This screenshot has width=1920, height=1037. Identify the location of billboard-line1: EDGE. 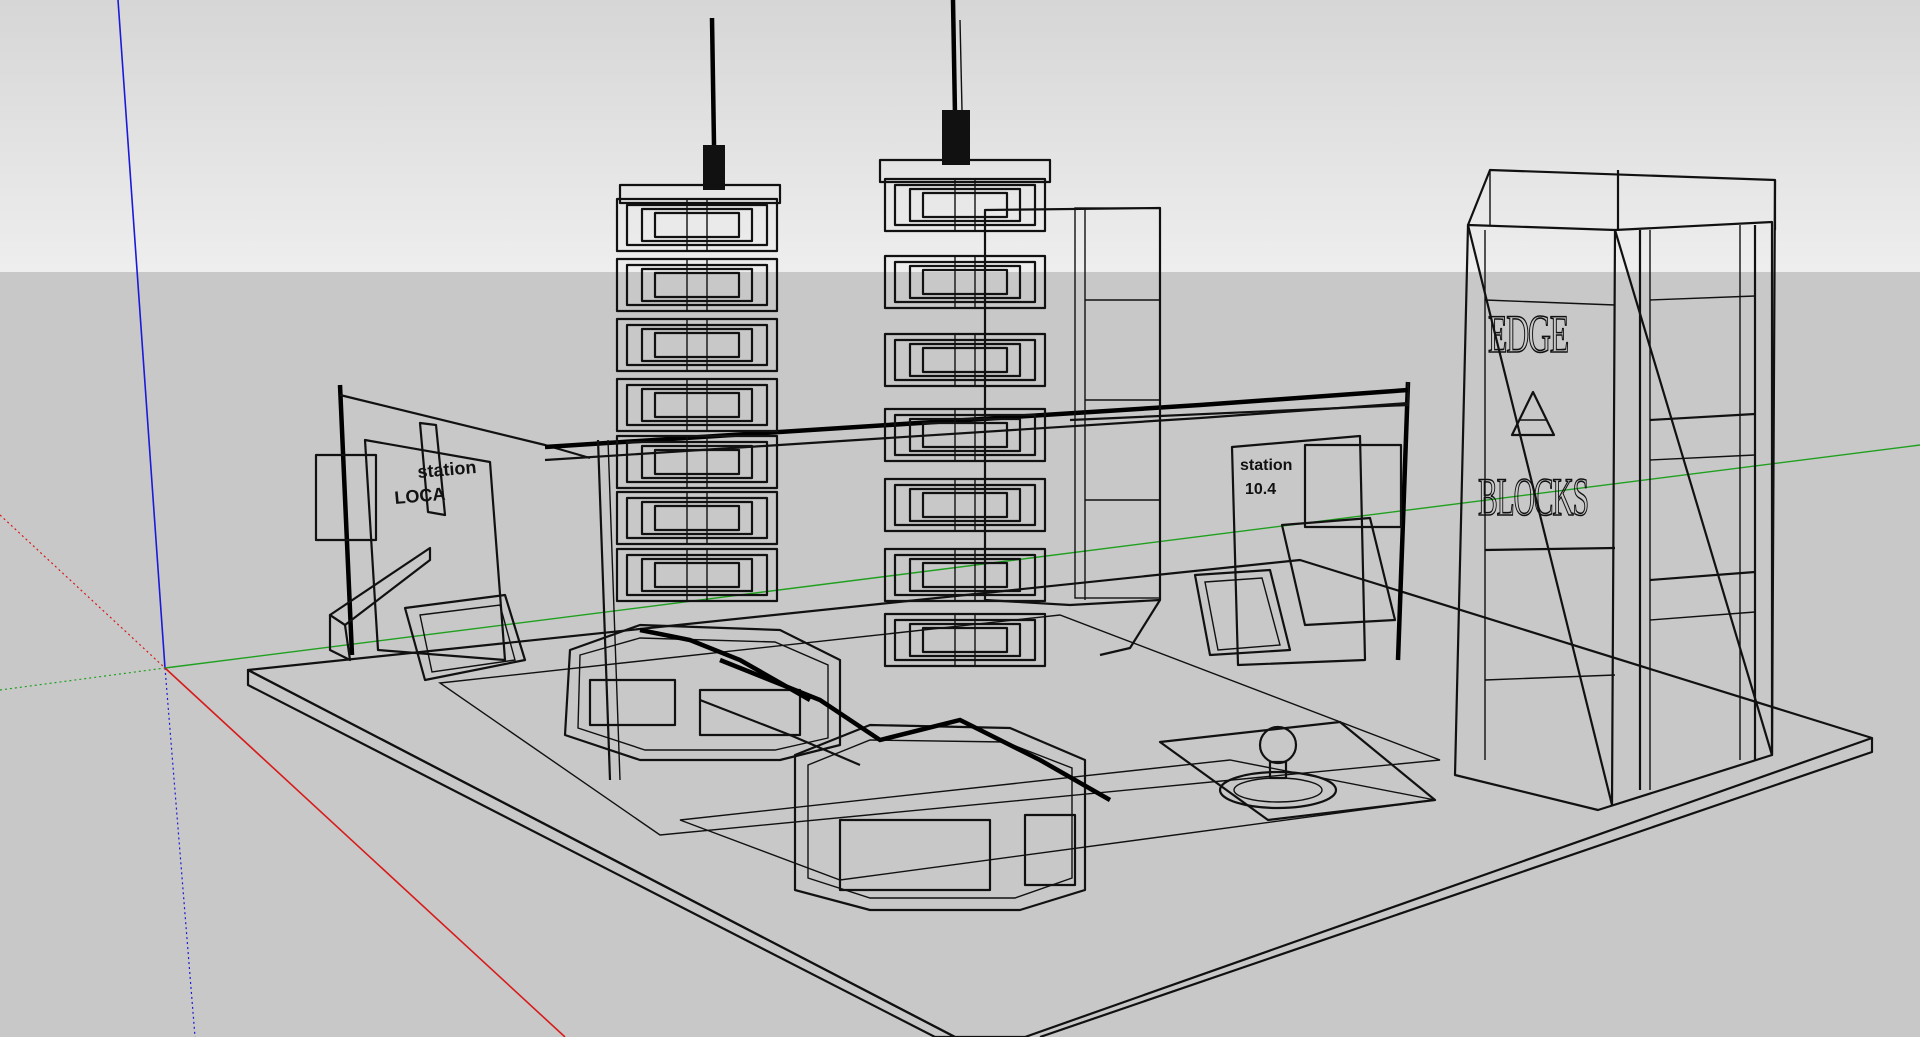
(1528, 334).